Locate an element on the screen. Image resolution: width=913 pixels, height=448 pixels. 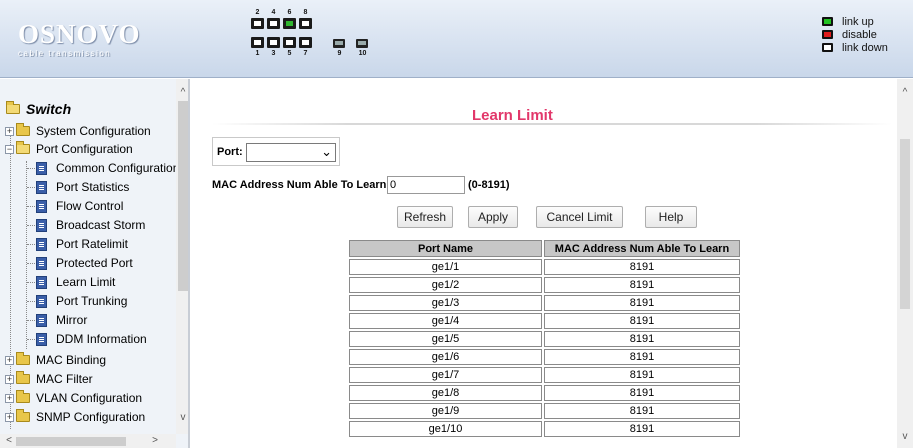
sidebar-item-label: Broadcast Storm is located at coordinates (101, 225).